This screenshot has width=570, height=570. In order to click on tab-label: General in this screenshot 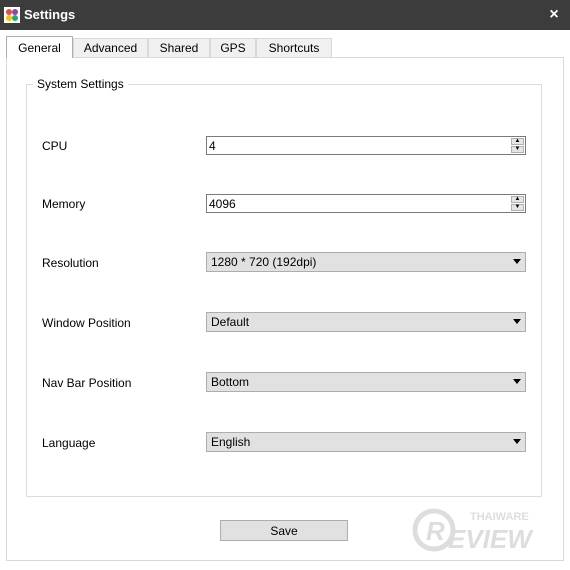, I will do `click(39, 48)`.